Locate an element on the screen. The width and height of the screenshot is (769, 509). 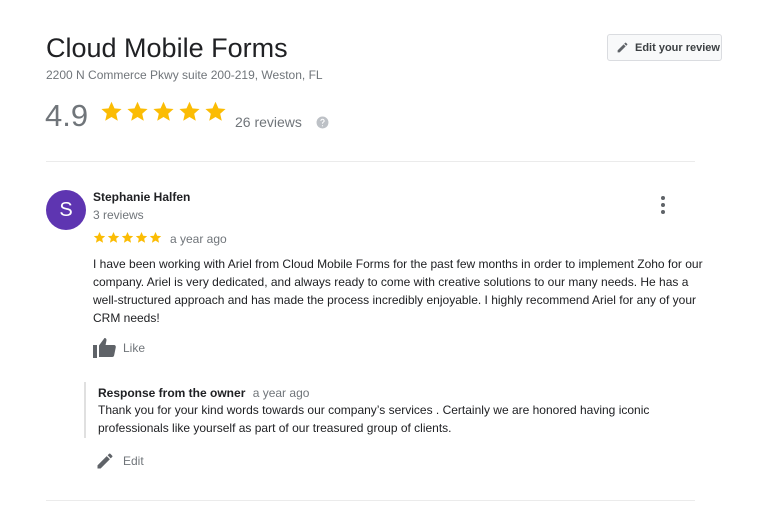
help-icon is located at coordinates (322, 122).